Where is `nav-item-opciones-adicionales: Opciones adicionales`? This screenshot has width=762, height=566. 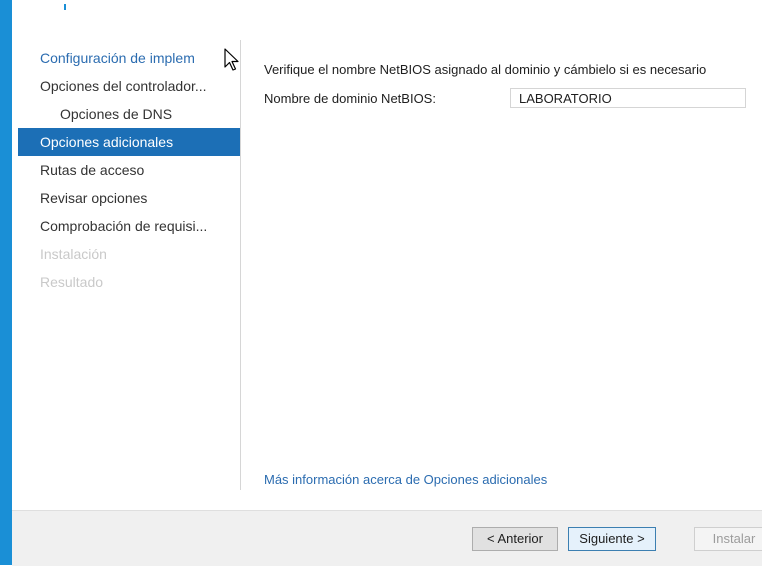
nav-item-opciones-adicionales: Opciones adicionales is located at coordinates (129, 142).